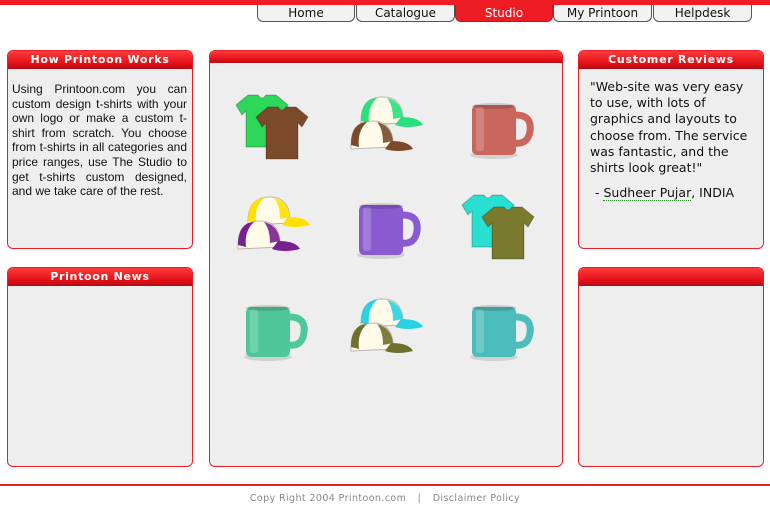 Image resolution: width=770 pixels, height=509 pixels. What do you see at coordinates (671, 60) in the screenshot?
I see `panel-title: Customer Reviews` at bounding box center [671, 60].